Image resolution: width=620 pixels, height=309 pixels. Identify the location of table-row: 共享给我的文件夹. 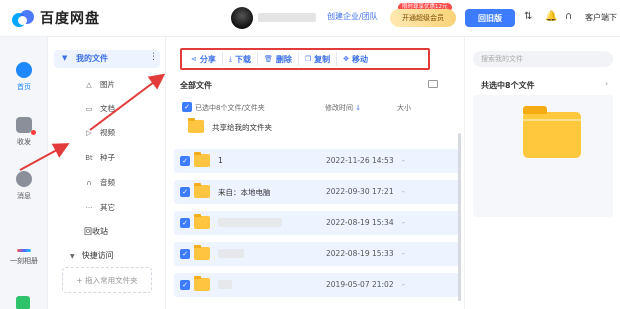
(317, 127).